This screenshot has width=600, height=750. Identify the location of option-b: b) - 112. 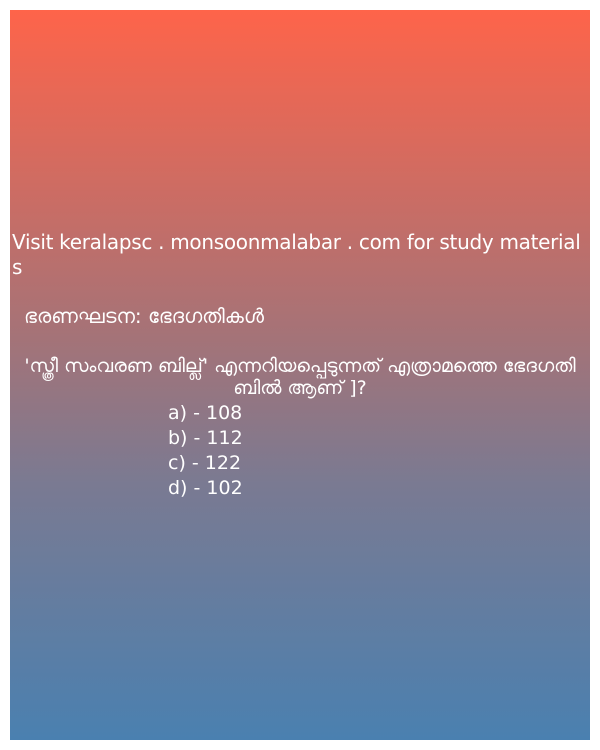
(205, 438).